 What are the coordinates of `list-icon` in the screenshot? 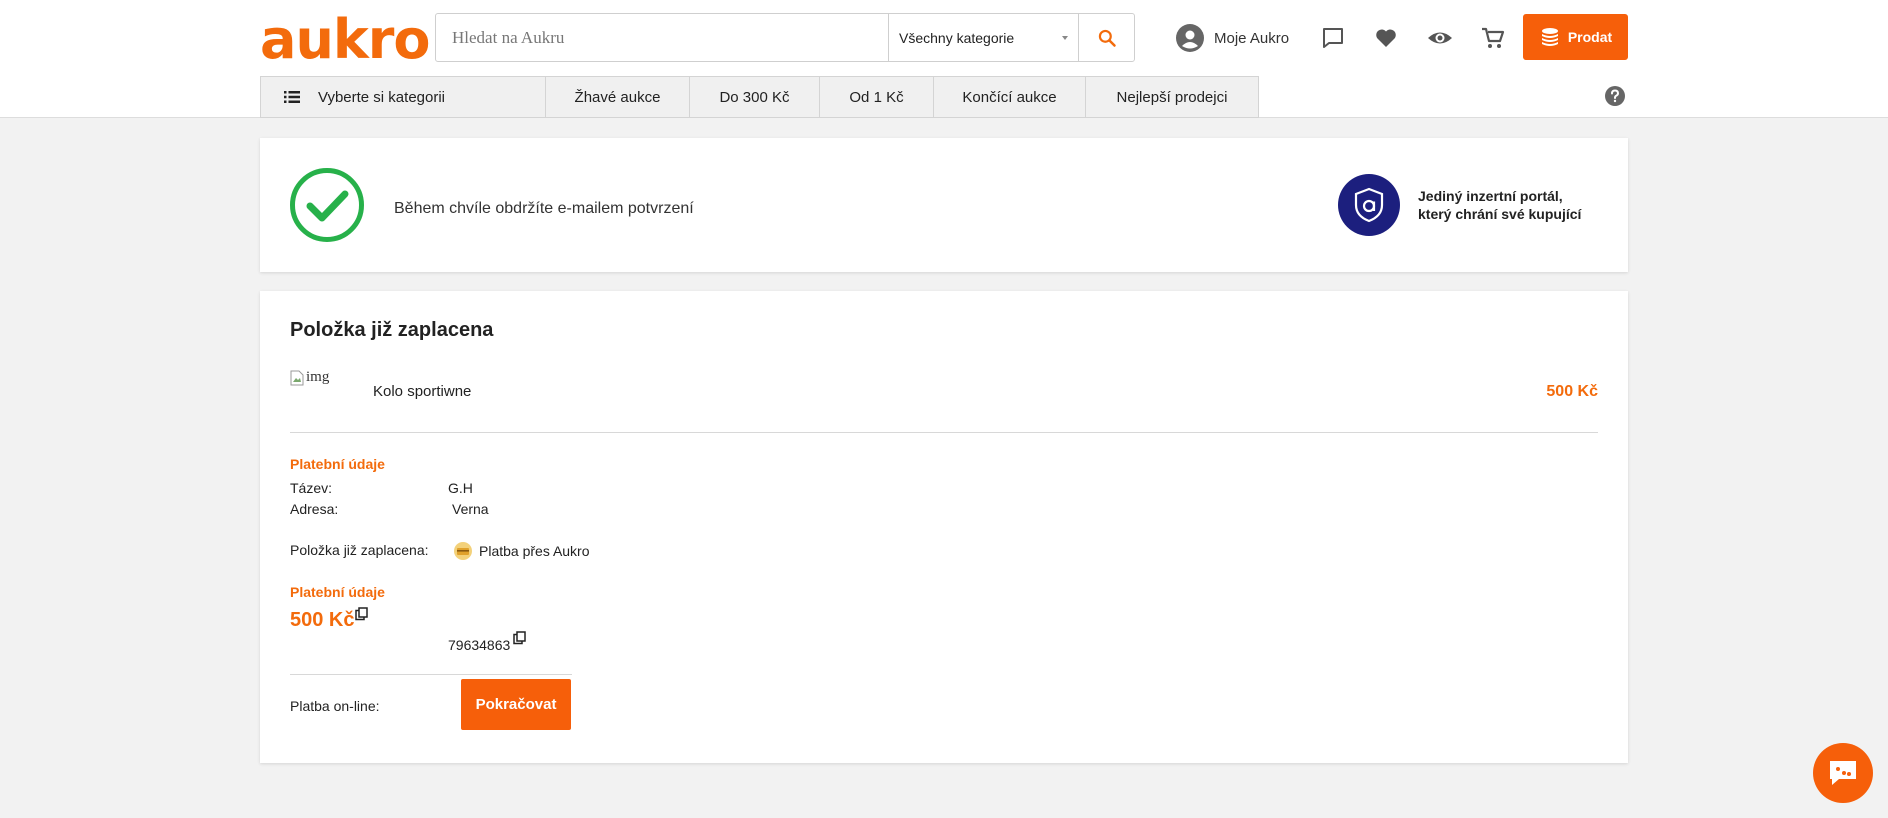 It's located at (292, 97).